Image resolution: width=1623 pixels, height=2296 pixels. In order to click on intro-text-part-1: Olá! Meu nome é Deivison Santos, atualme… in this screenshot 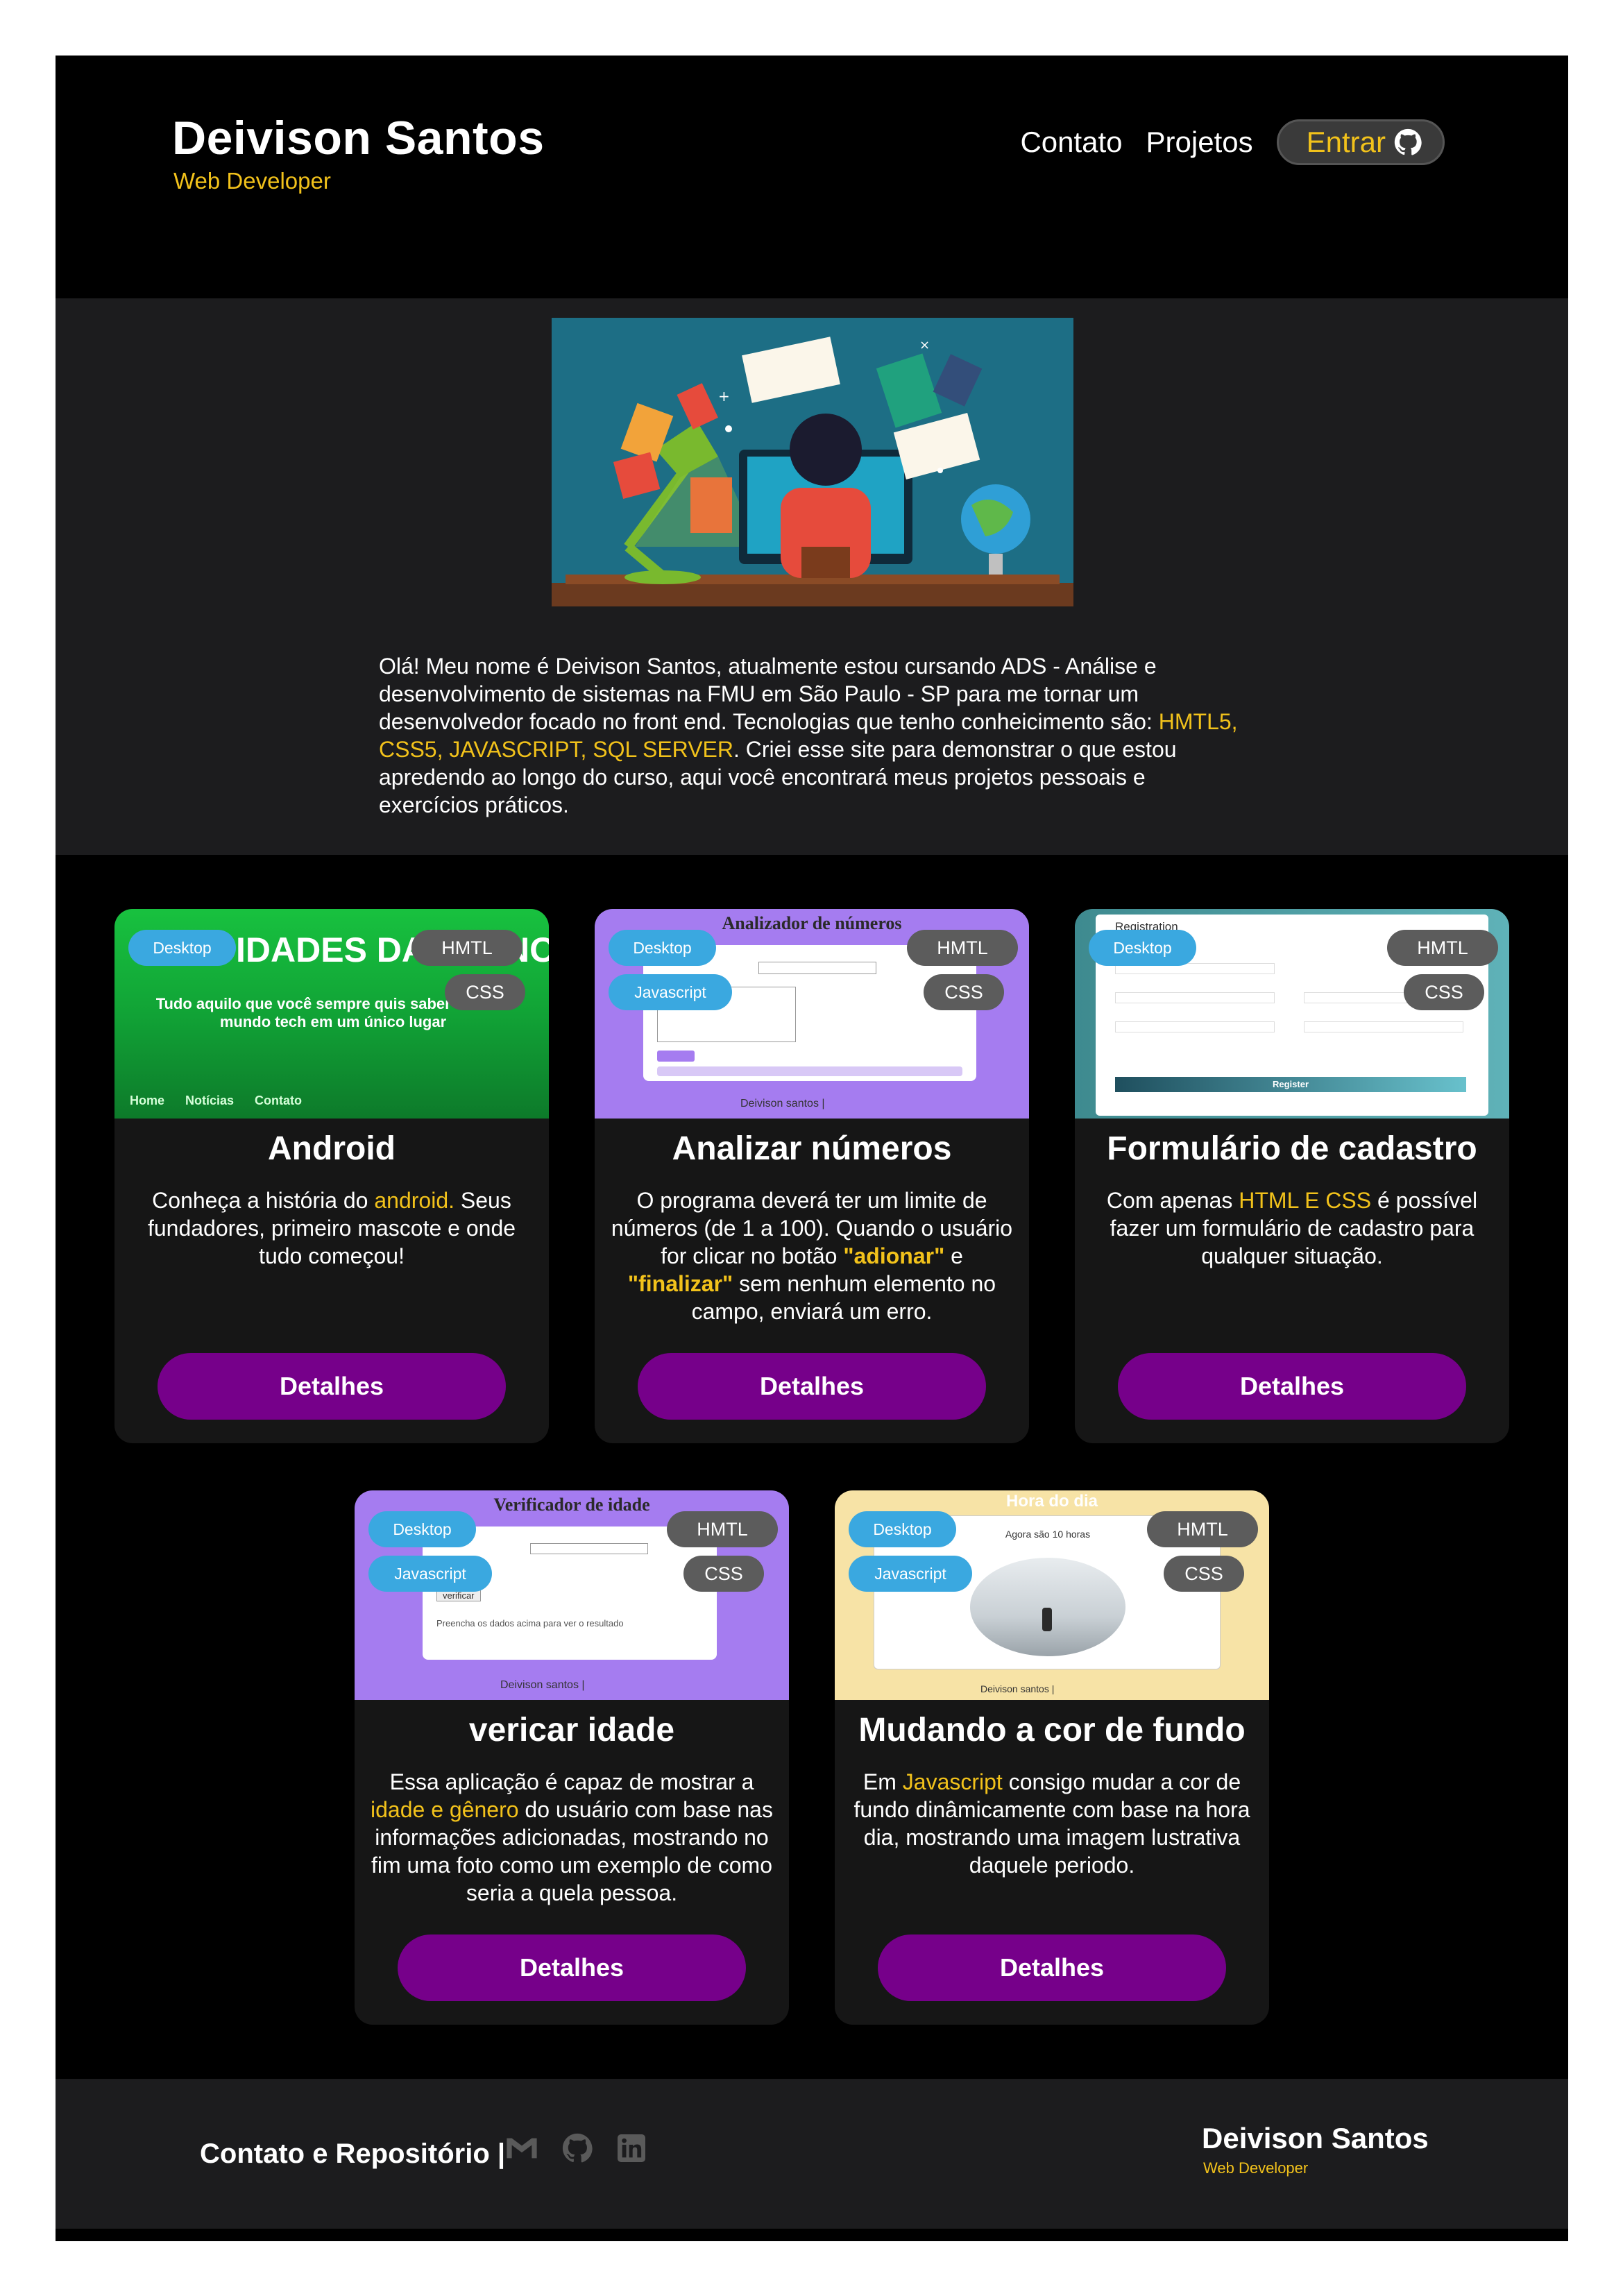, I will do `click(769, 694)`.